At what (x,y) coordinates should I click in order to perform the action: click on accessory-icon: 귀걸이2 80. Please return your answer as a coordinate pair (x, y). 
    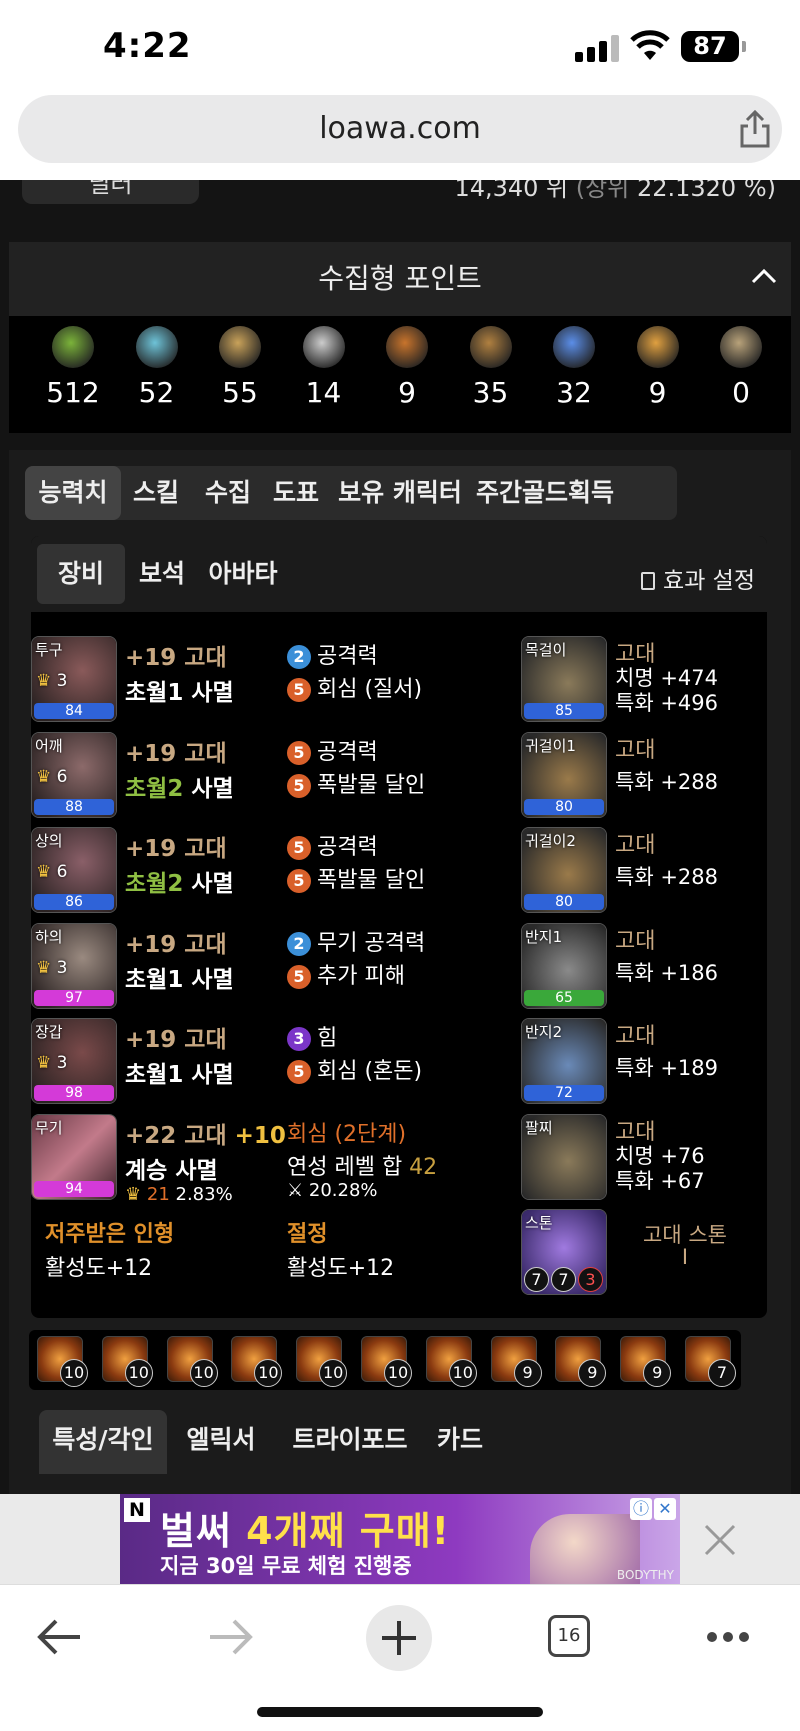
    Looking at the image, I should click on (564, 870).